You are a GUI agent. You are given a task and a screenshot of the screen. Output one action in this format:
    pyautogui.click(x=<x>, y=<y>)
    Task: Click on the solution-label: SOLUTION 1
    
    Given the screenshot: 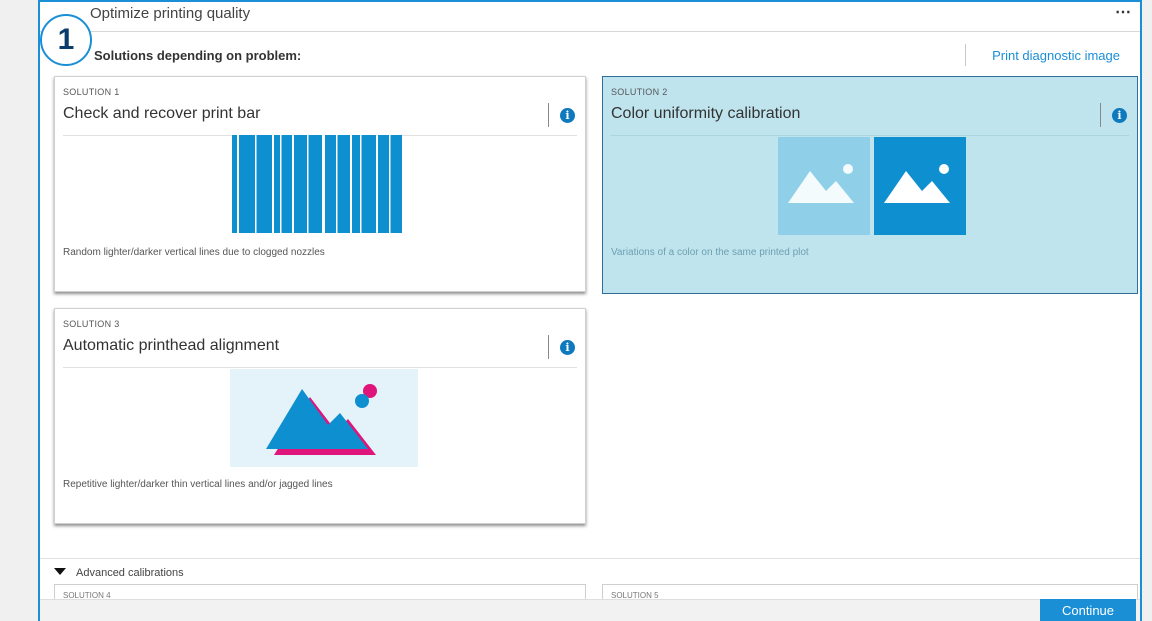 What is the action you would take?
    pyautogui.click(x=91, y=92)
    